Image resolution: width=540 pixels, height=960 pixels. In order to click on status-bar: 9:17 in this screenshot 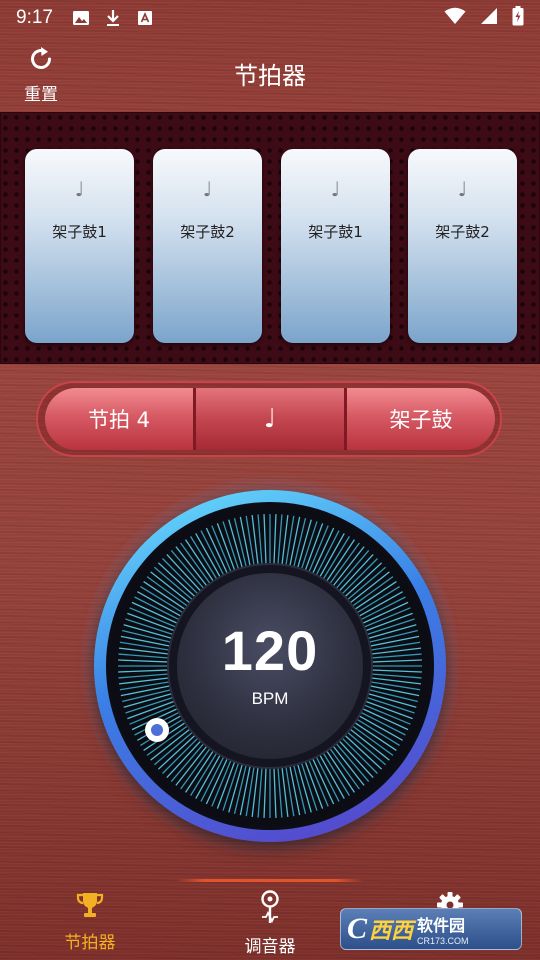, I will do `click(270, 18)`.